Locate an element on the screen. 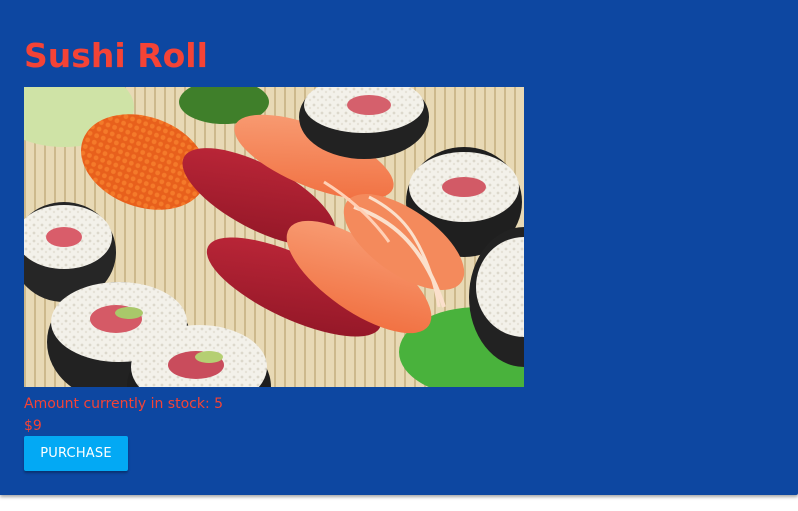  stock-amount: Amount currently in stock: 5 is located at coordinates (124, 404).